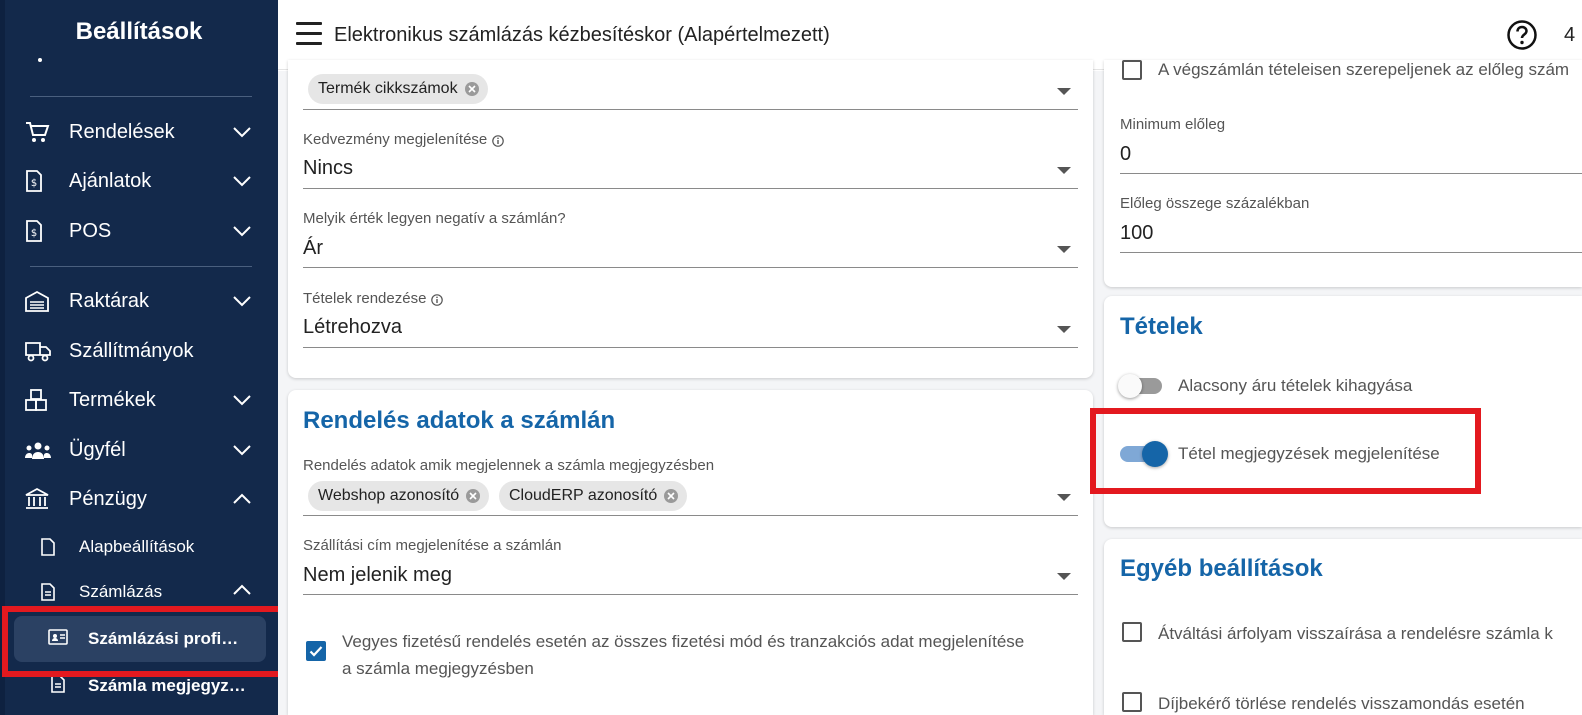  I want to click on final-invoice-checkbox, so click(1132, 70).